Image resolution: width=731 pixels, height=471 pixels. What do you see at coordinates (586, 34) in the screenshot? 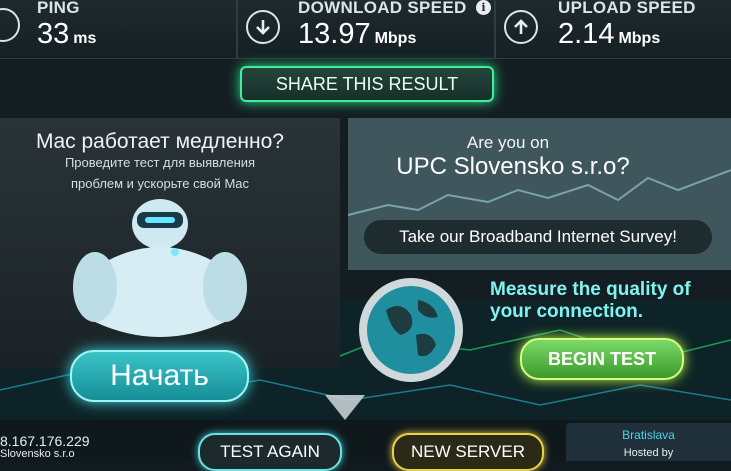
I see `upload-value: 2.14` at bounding box center [586, 34].